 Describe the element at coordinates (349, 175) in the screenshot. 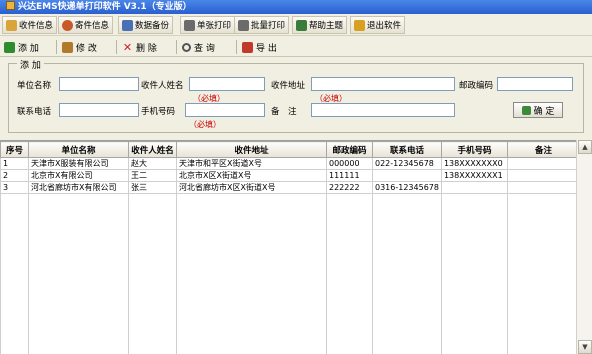

I see `table-cell: 111111` at that location.